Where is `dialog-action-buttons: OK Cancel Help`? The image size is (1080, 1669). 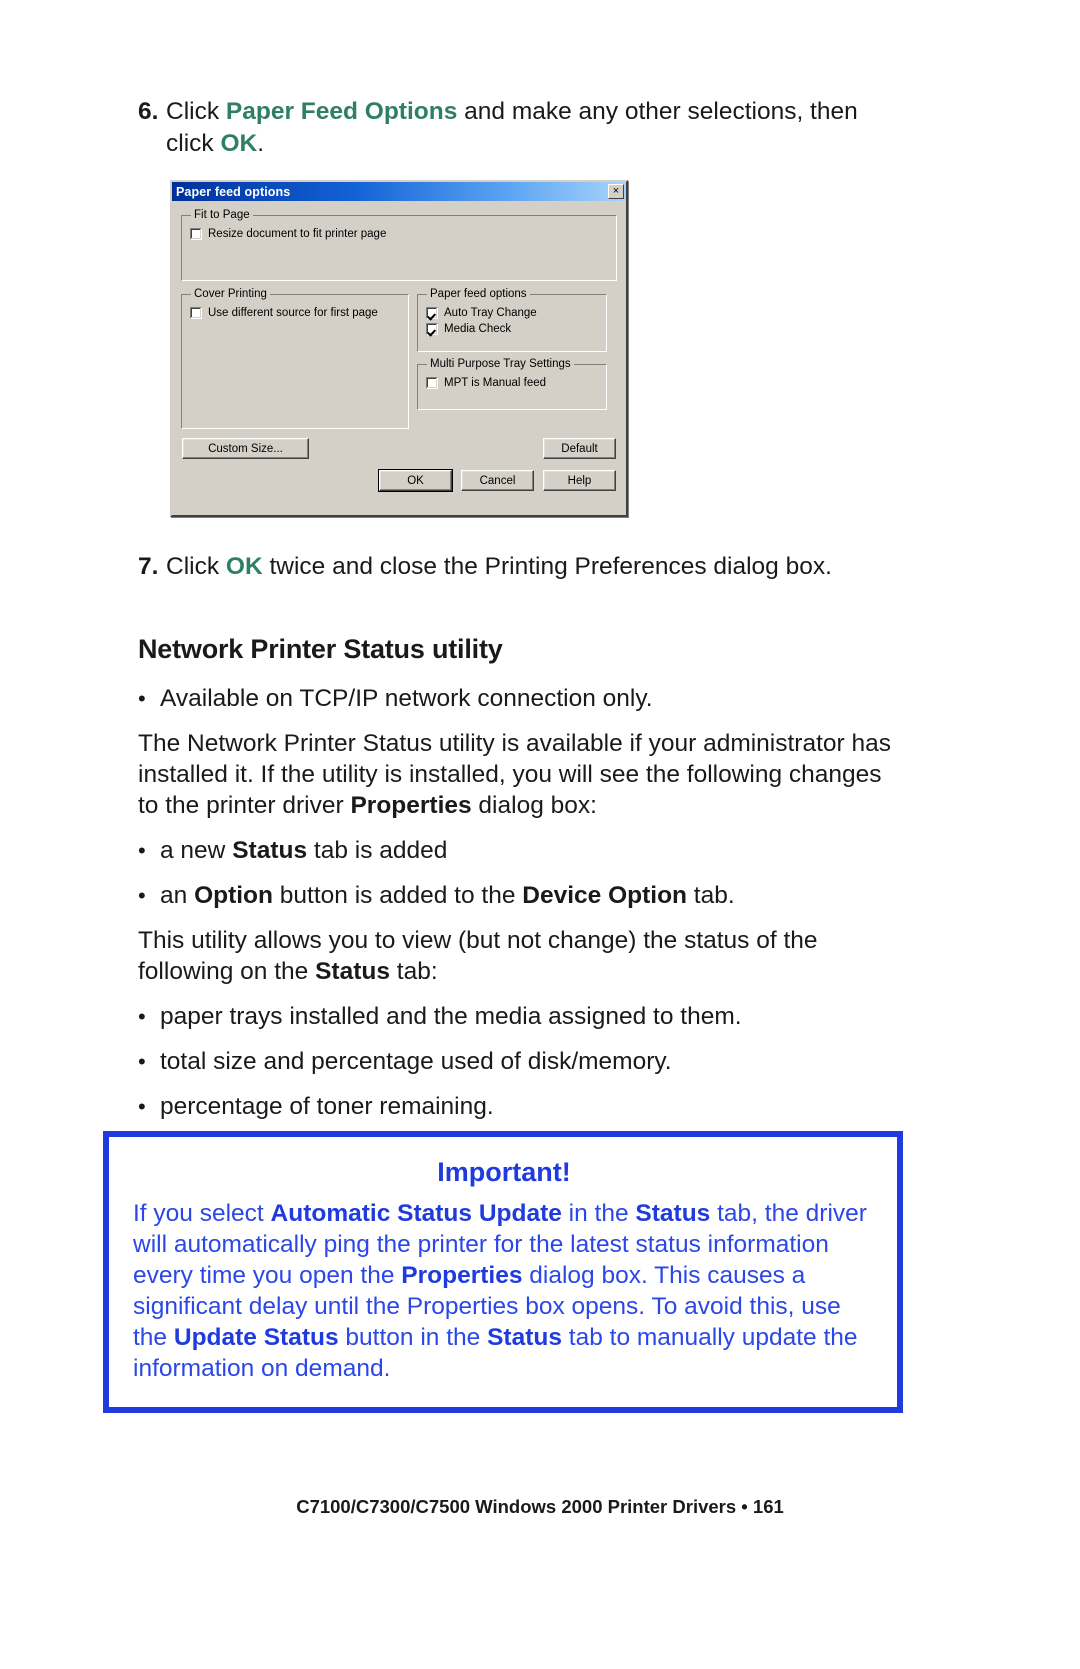 dialog-action-buttons: OK Cancel Help is located at coordinates (399, 480).